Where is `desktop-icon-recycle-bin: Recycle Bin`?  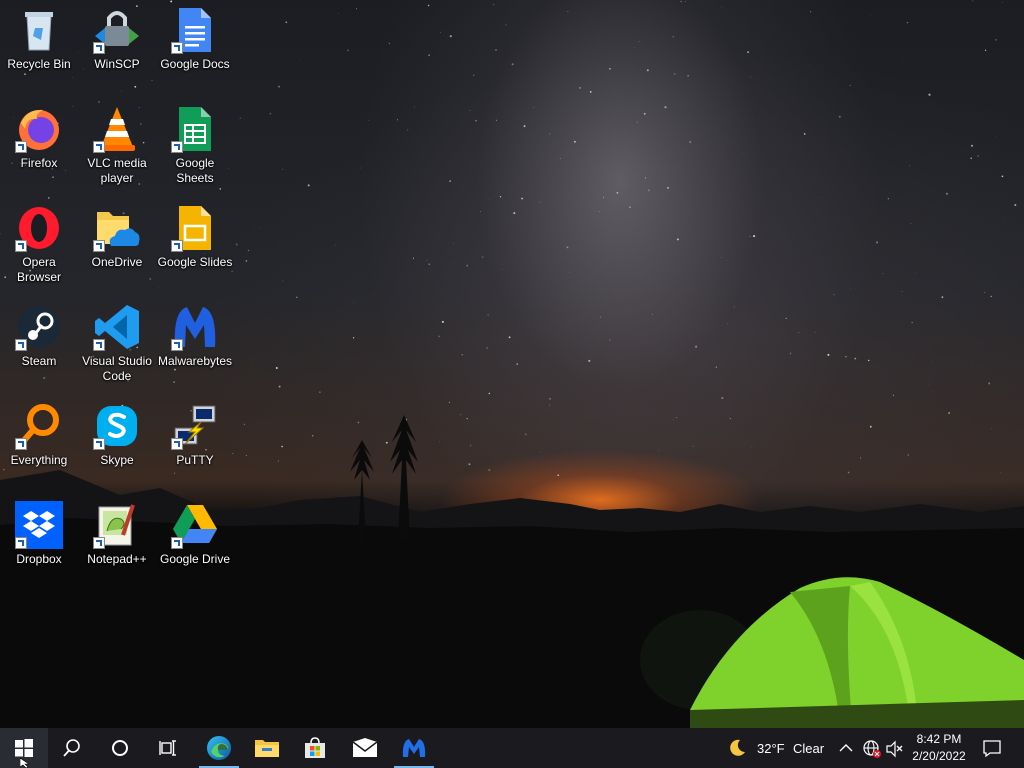 desktop-icon-recycle-bin: Recycle Bin is located at coordinates (39, 36).